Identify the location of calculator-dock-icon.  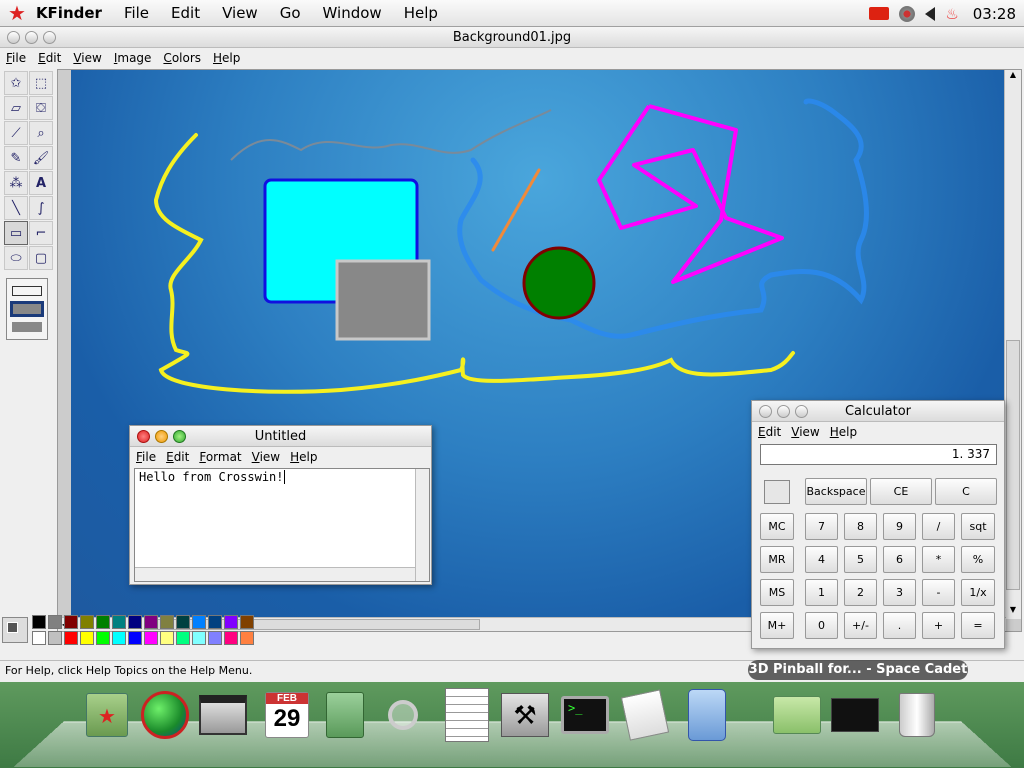
(707, 715).